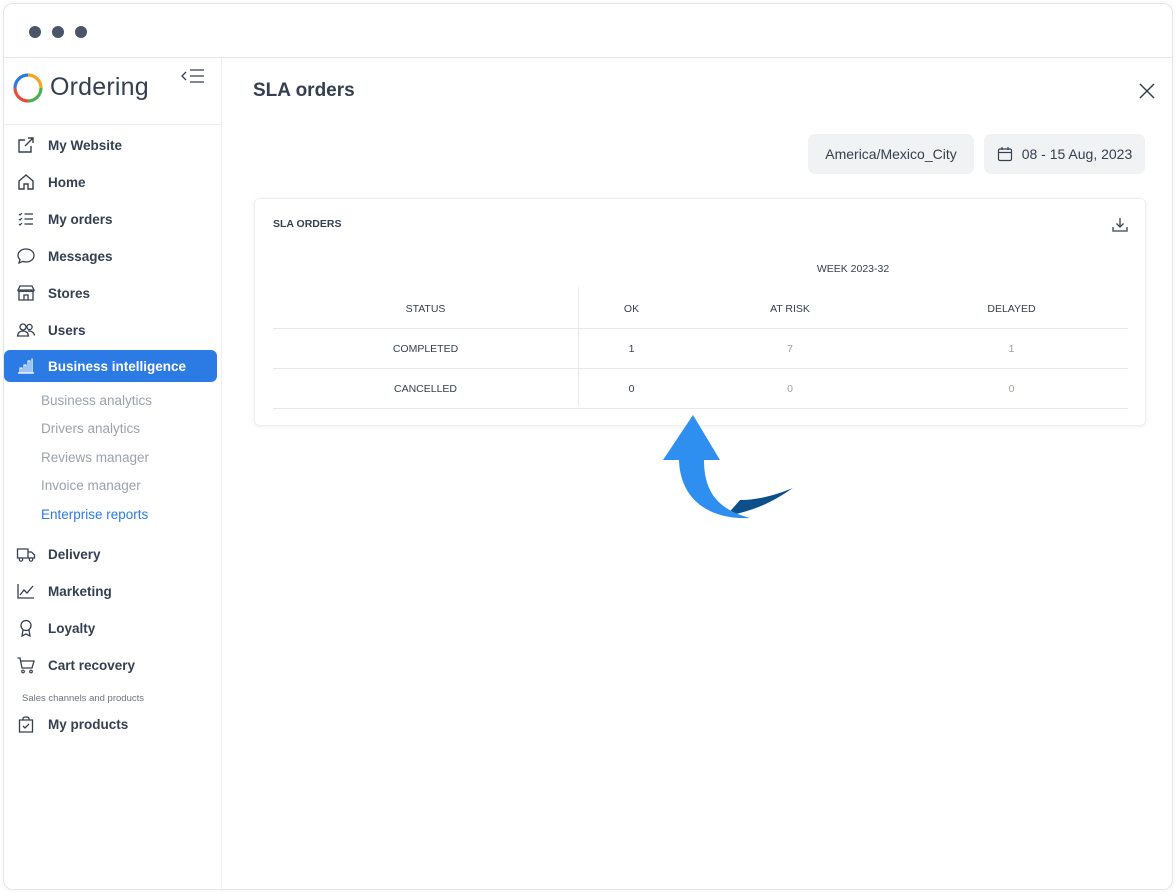 This screenshot has height=893, width=1176. I want to click on sidebar-item-messages: Messages, so click(110, 256).